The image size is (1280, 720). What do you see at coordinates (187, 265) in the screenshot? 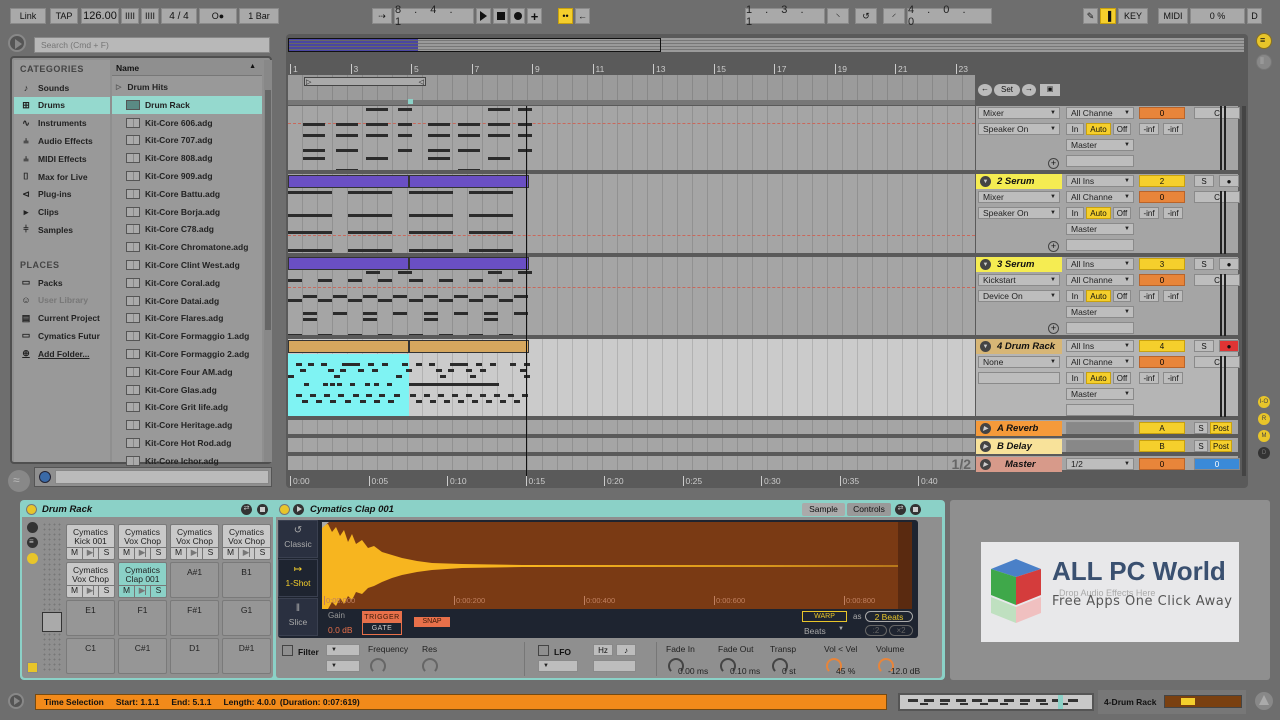
I see `file-item: Kit-Core Clint West.adg` at bounding box center [187, 265].